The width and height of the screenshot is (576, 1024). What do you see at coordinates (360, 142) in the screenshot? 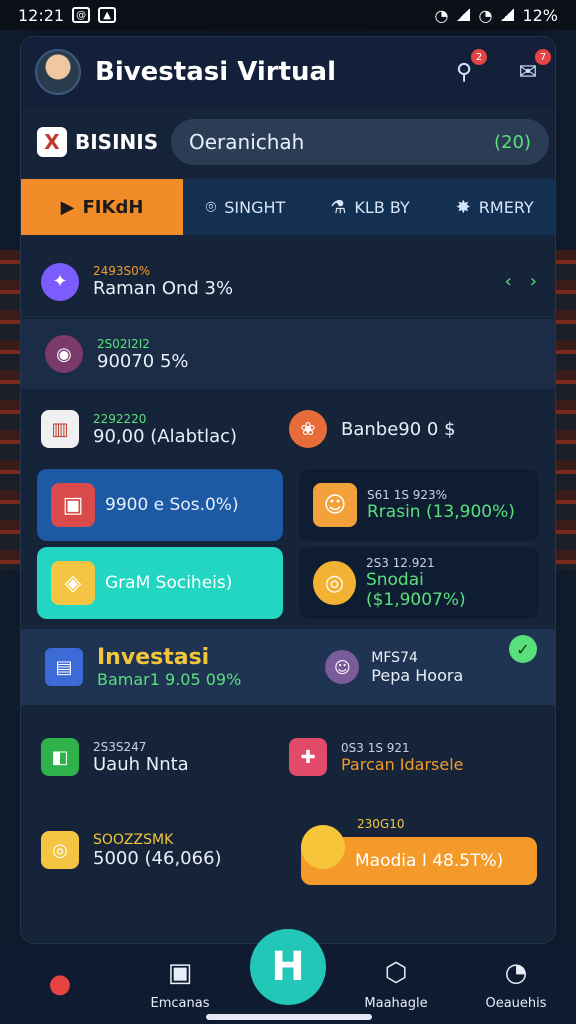
I see `search-input: Oeranichah (20)` at bounding box center [360, 142].